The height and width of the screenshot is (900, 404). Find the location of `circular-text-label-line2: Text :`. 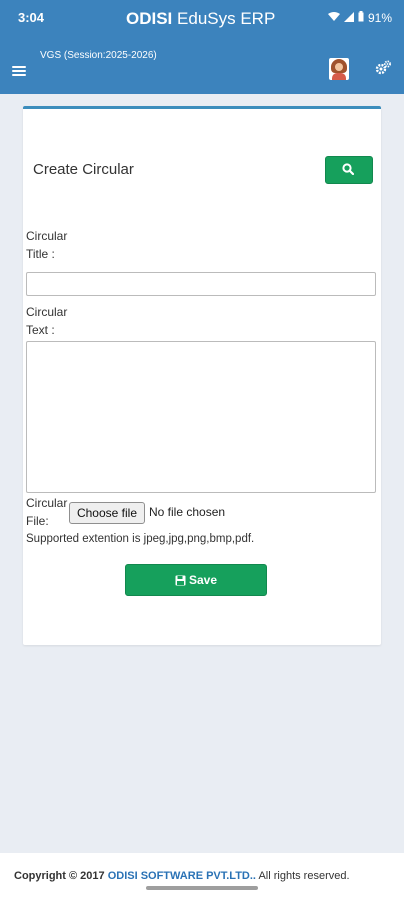

circular-text-label-line2: Text : is located at coordinates (40, 330).